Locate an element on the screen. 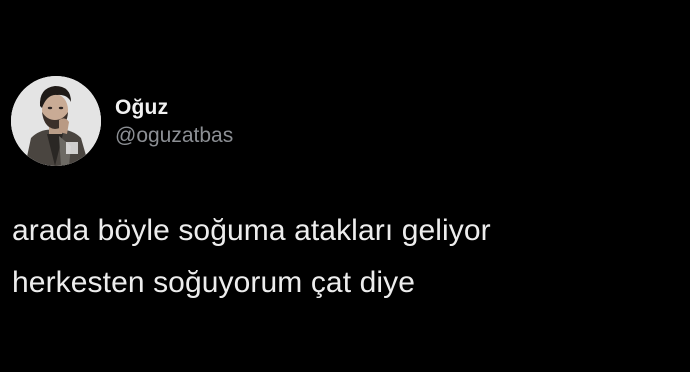 The image size is (690, 372). tweet-text-line: herkesten soğuyorum çat diye is located at coordinates (214, 282).